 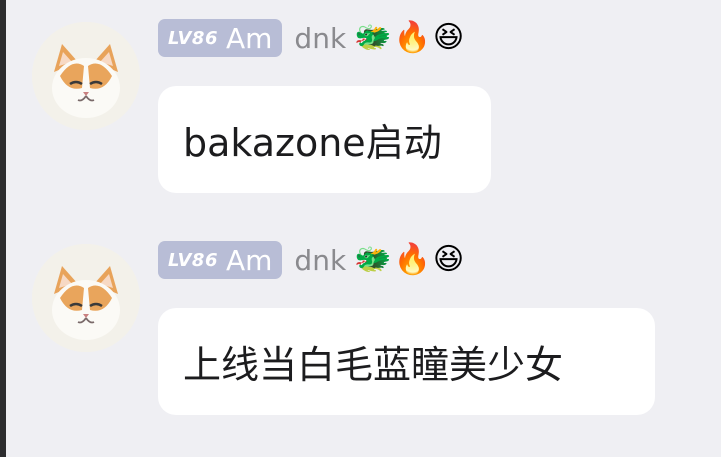 I want to click on window-edge, so click(x=3, y=228).